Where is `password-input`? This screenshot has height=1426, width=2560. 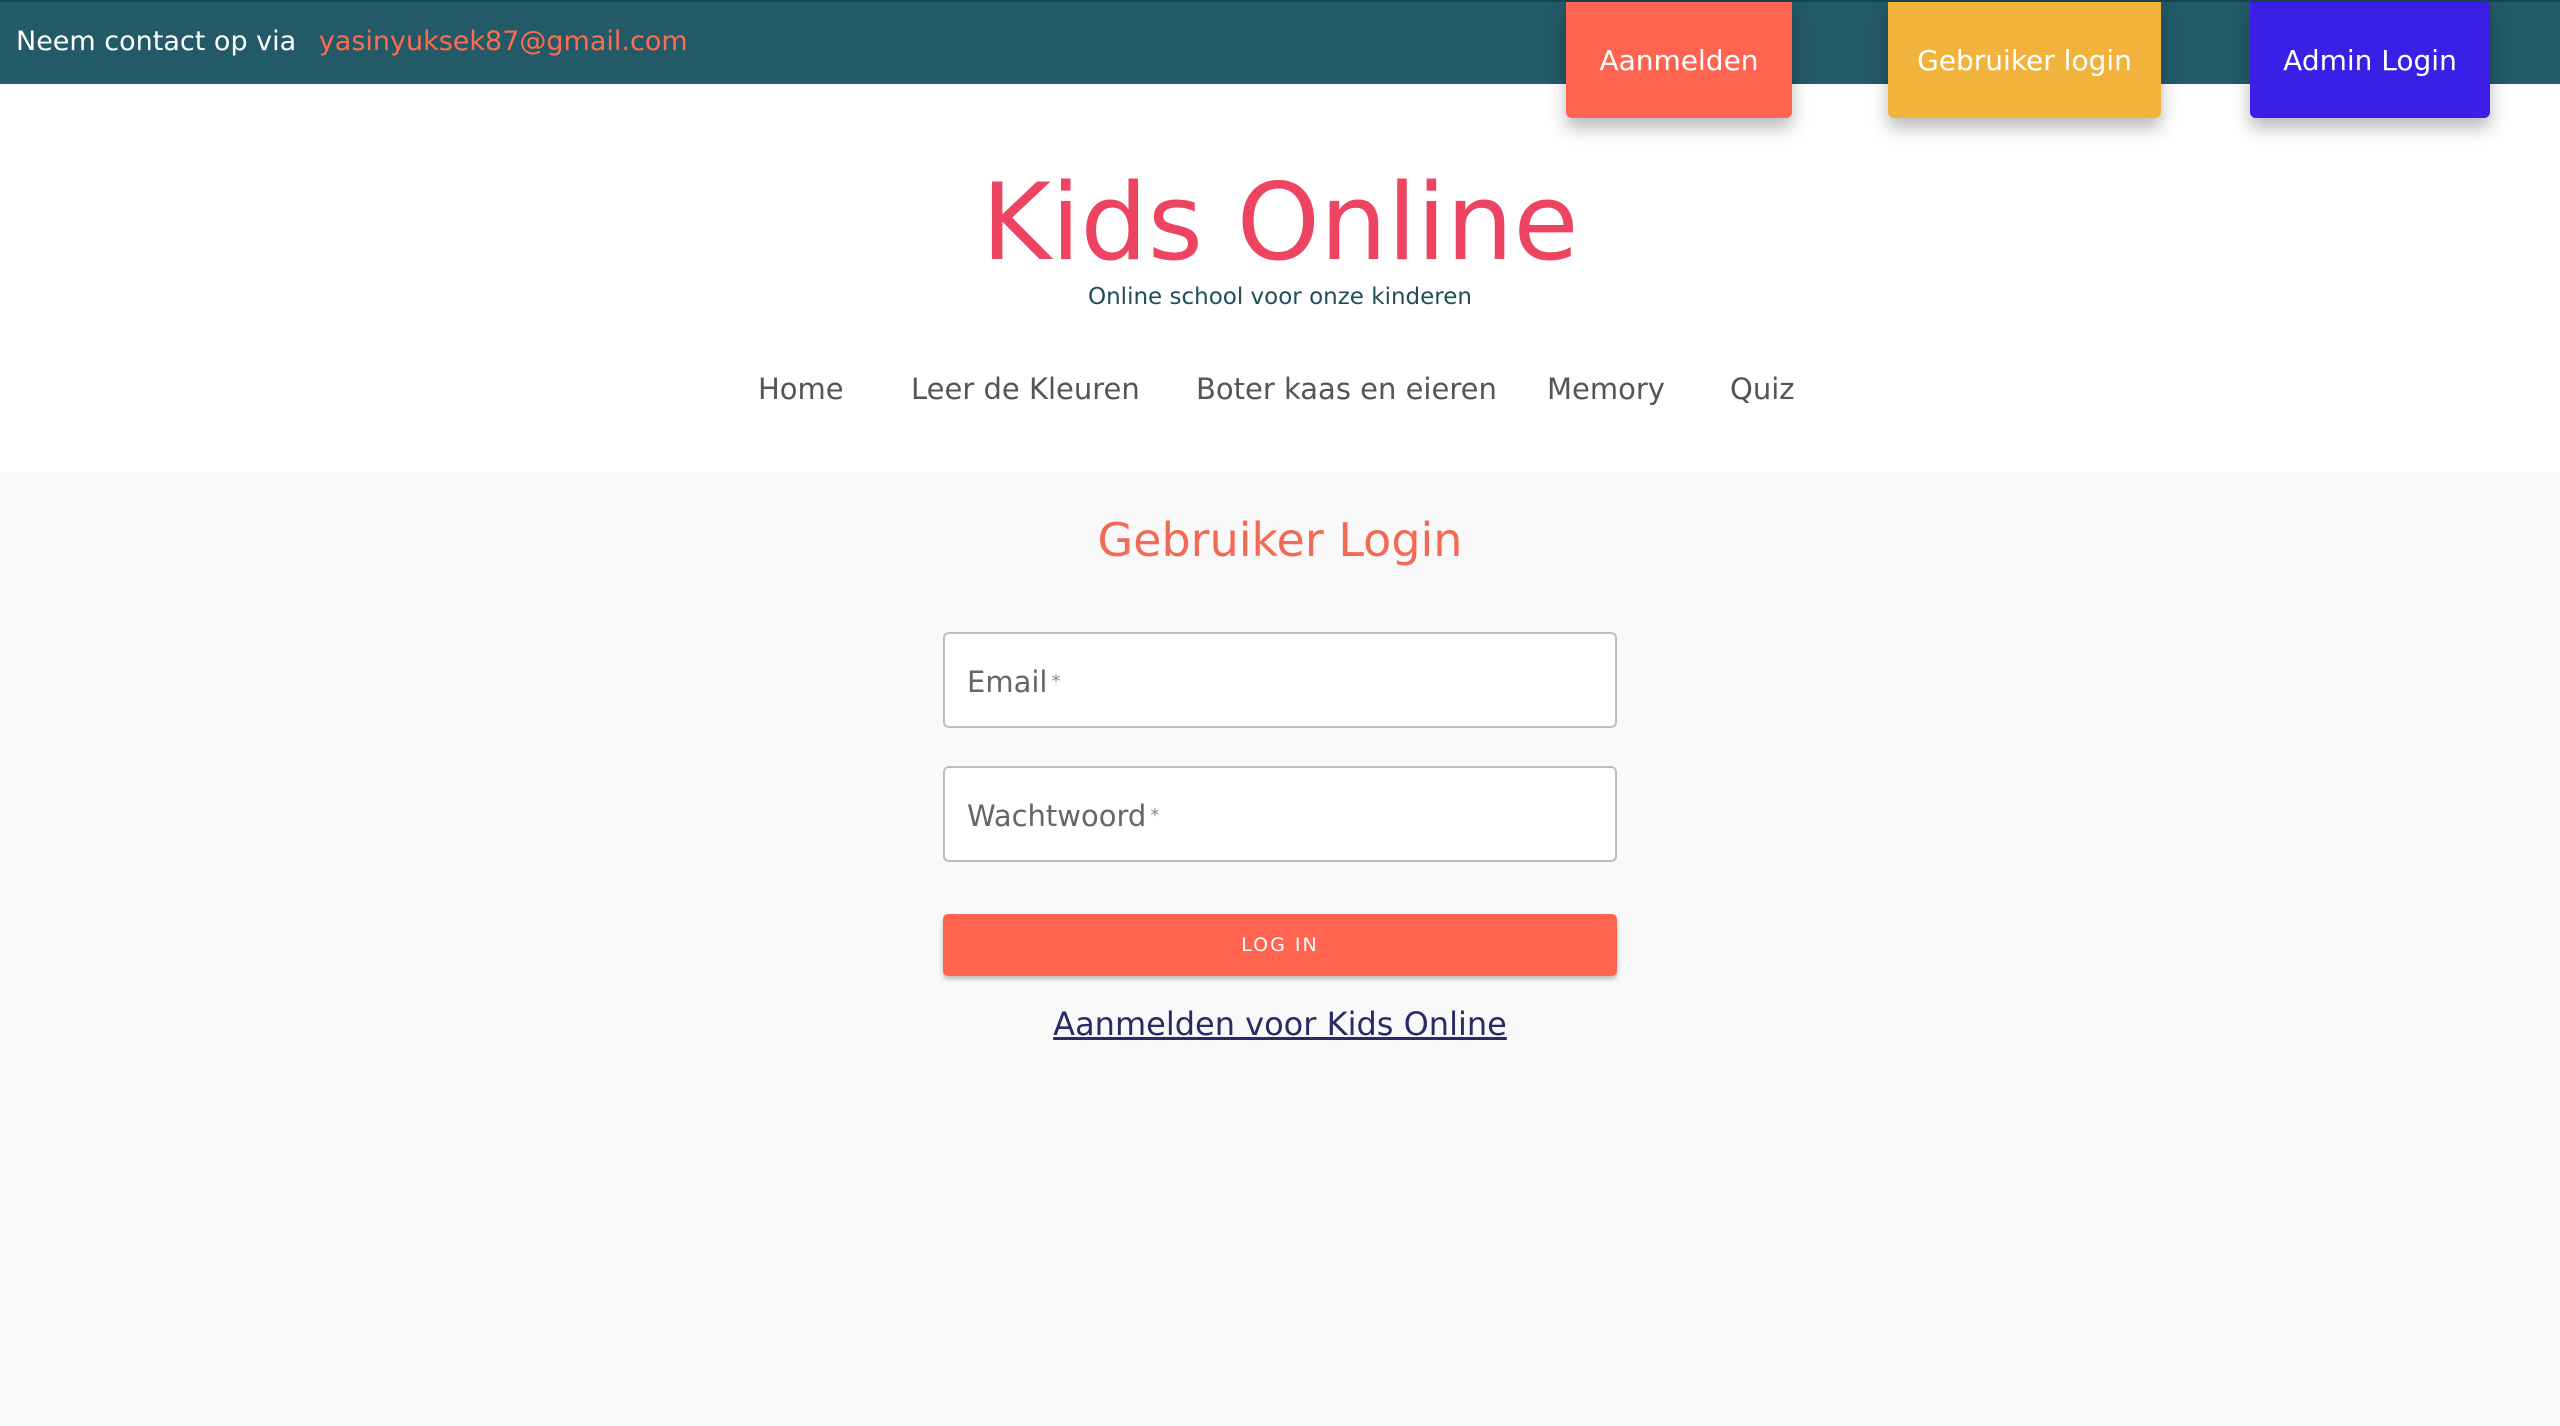
password-input is located at coordinates (1280, 814).